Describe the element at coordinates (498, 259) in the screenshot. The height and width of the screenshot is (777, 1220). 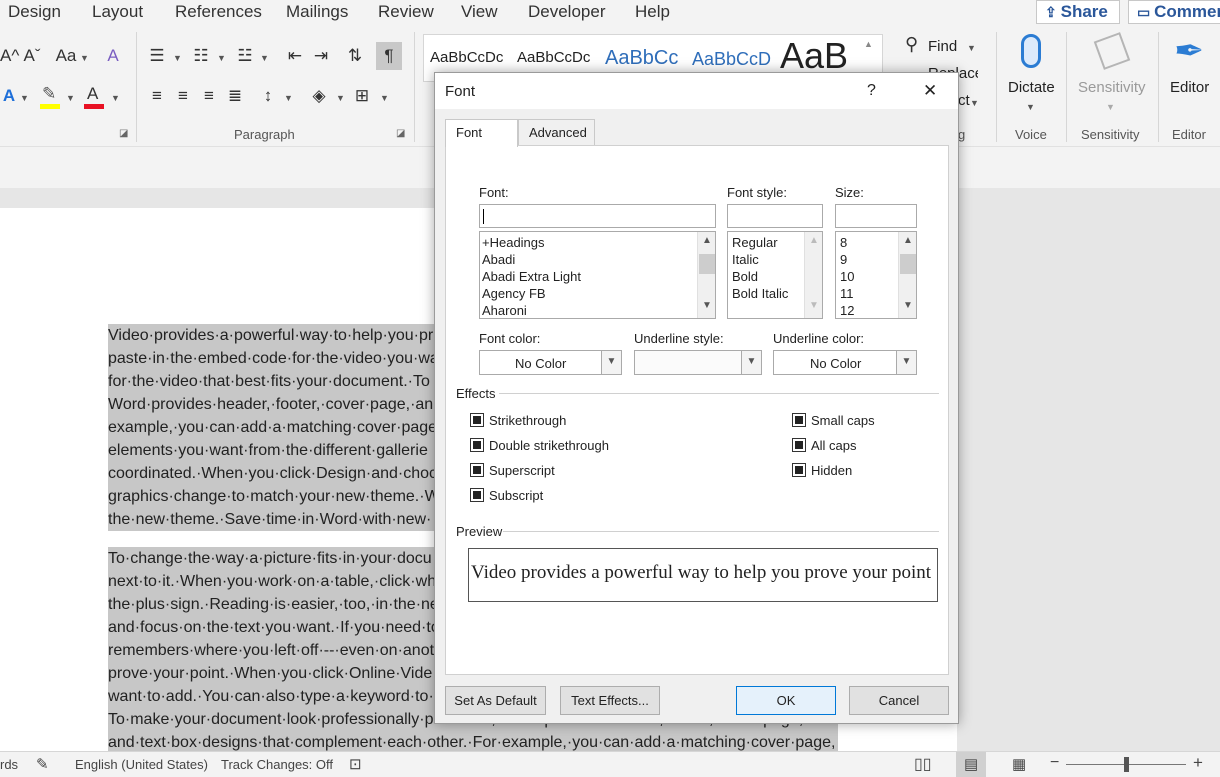
I see `list-item: Abadi` at that location.